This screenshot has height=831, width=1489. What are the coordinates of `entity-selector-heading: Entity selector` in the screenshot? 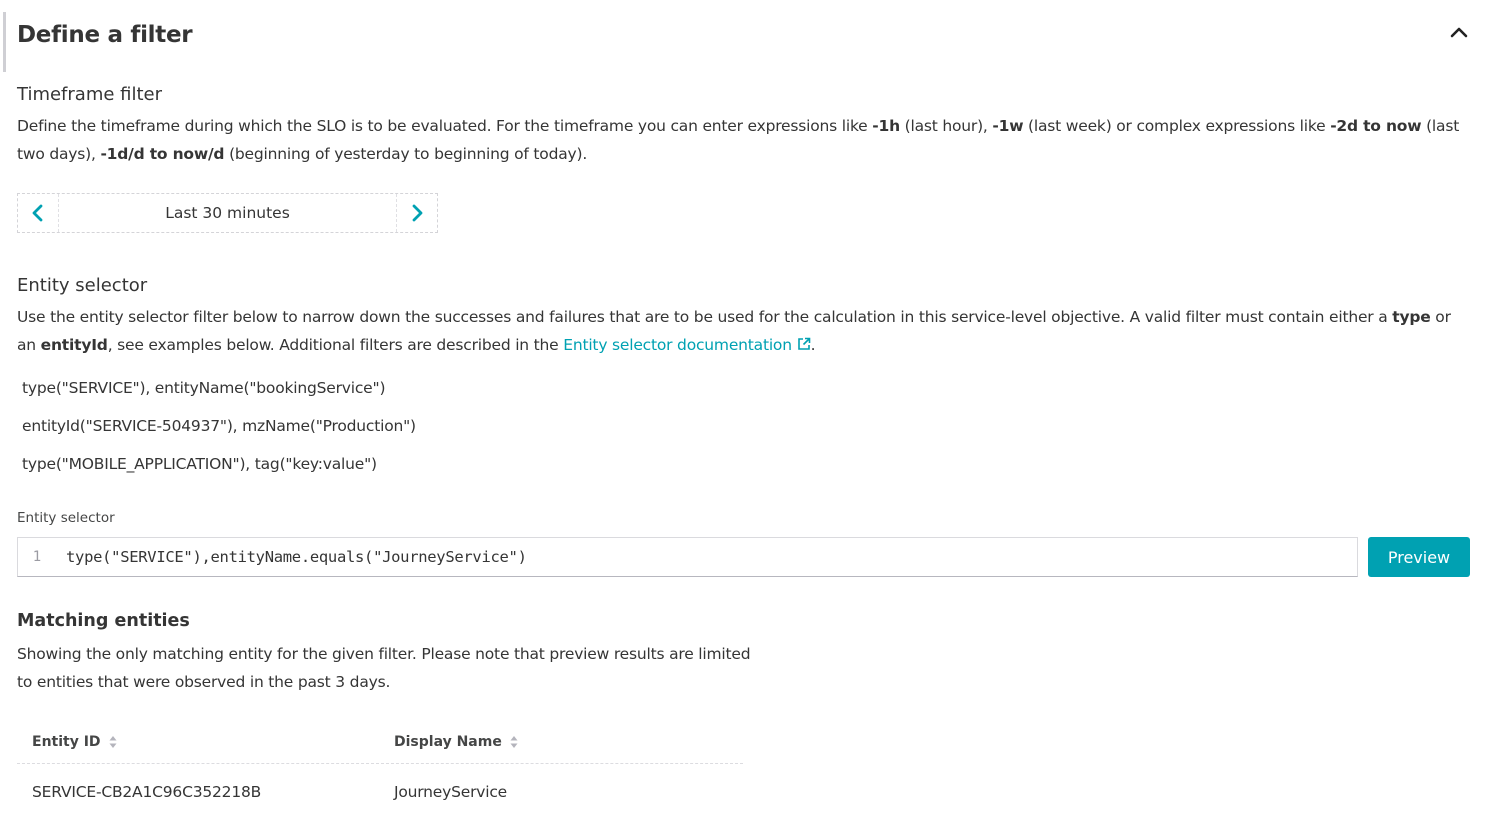 It's located at (82, 285).